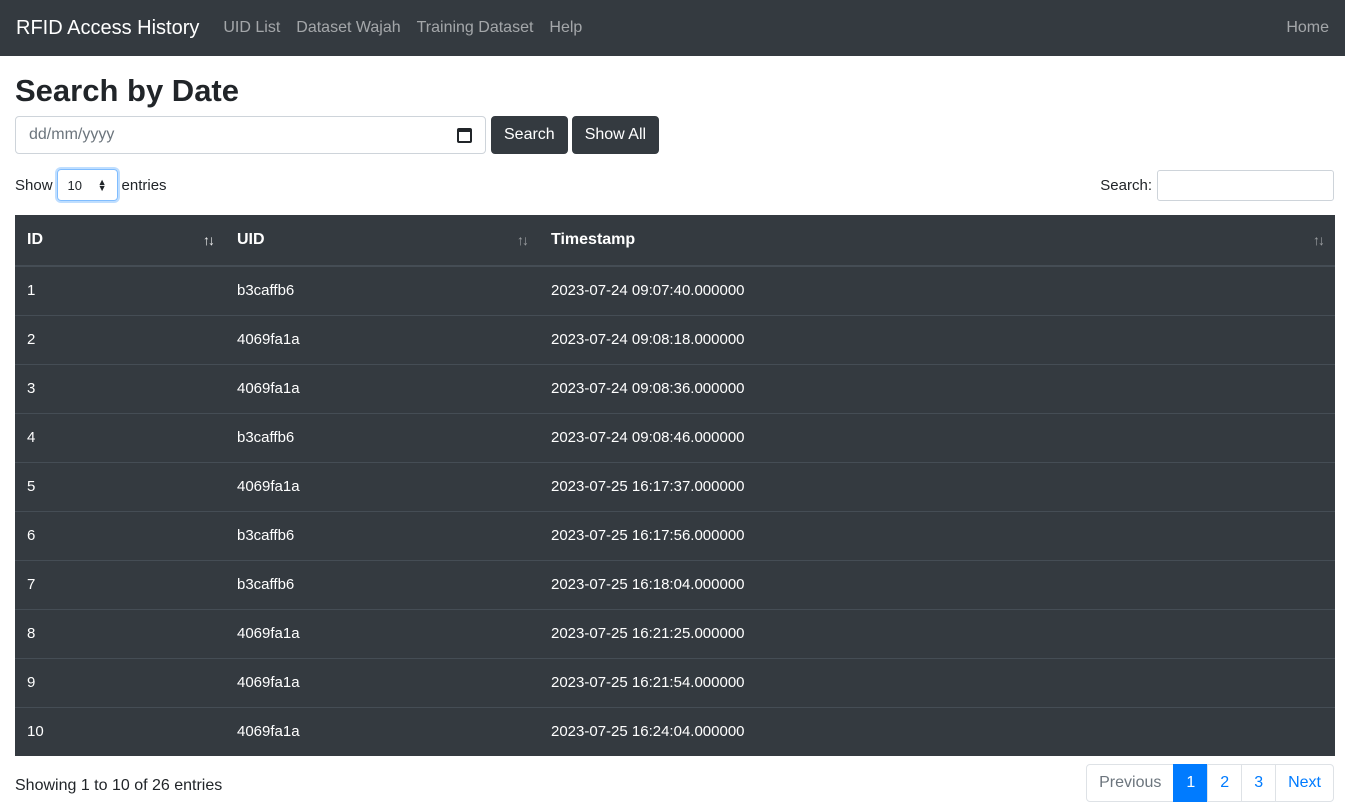  Describe the element at coordinates (35, 240) in the screenshot. I see `column-label-id: ID` at that location.